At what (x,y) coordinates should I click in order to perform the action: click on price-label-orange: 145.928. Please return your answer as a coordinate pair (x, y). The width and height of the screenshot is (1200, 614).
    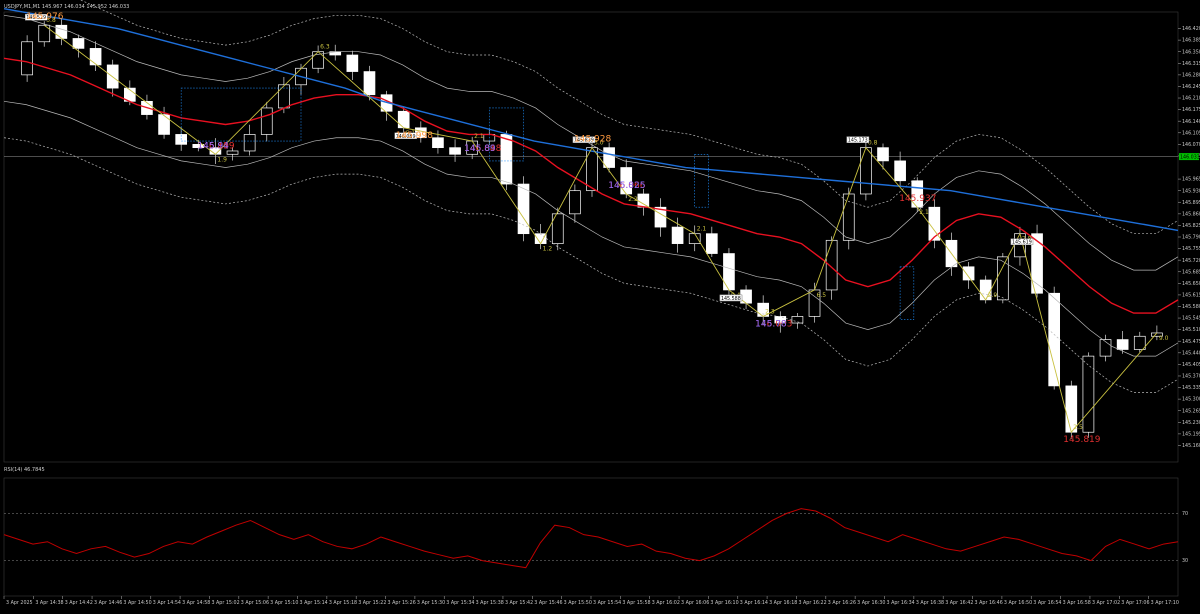
    Looking at the image, I should click on (592, 140).